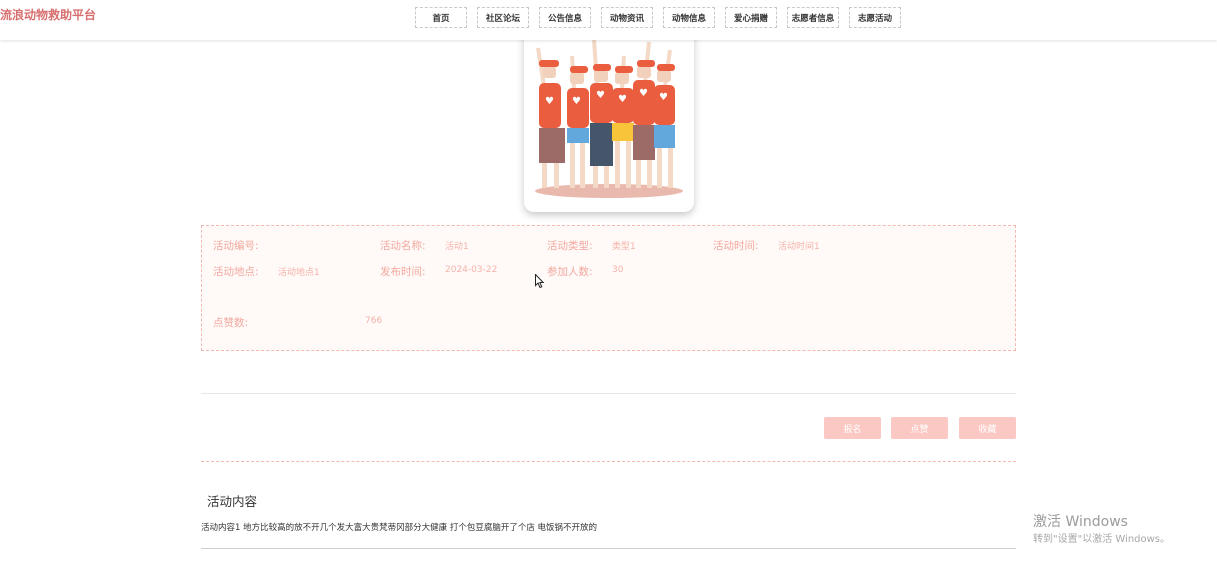 The height and width of the screenshot is (569, 1217). Describe the element at coordinates (236, 246) in the screenshot. I see `activity-id-label: 活动编号:` at that location.